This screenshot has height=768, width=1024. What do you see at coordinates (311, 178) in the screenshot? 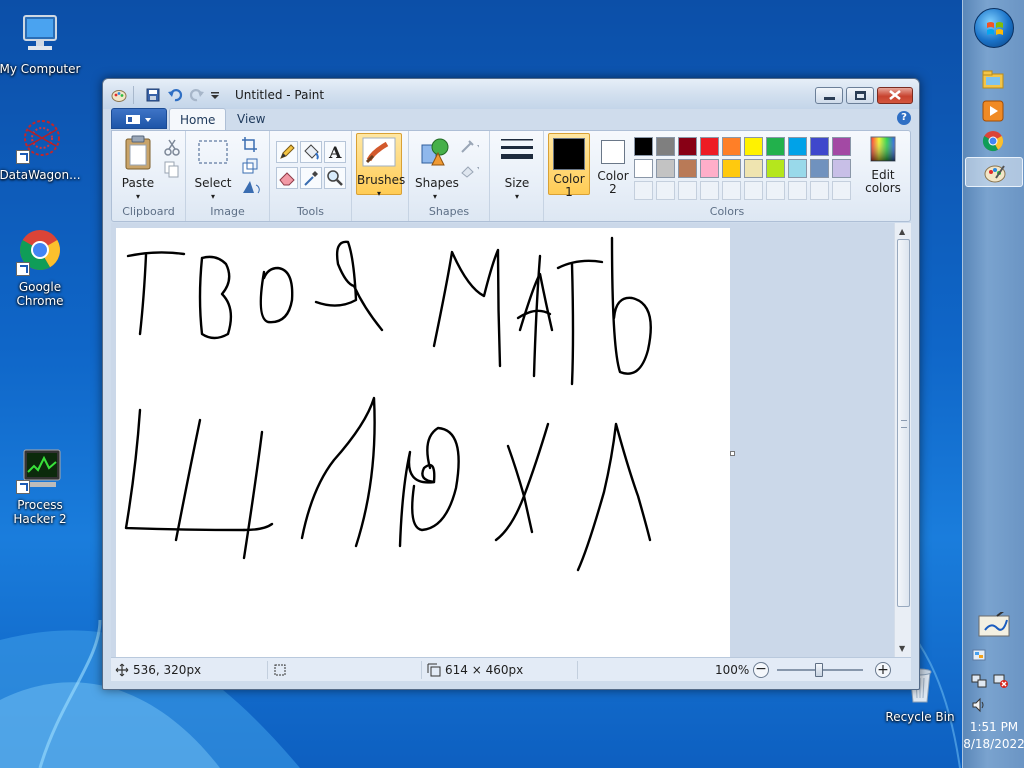
I see `color-picker-tool` at bounding box center [311, 178].